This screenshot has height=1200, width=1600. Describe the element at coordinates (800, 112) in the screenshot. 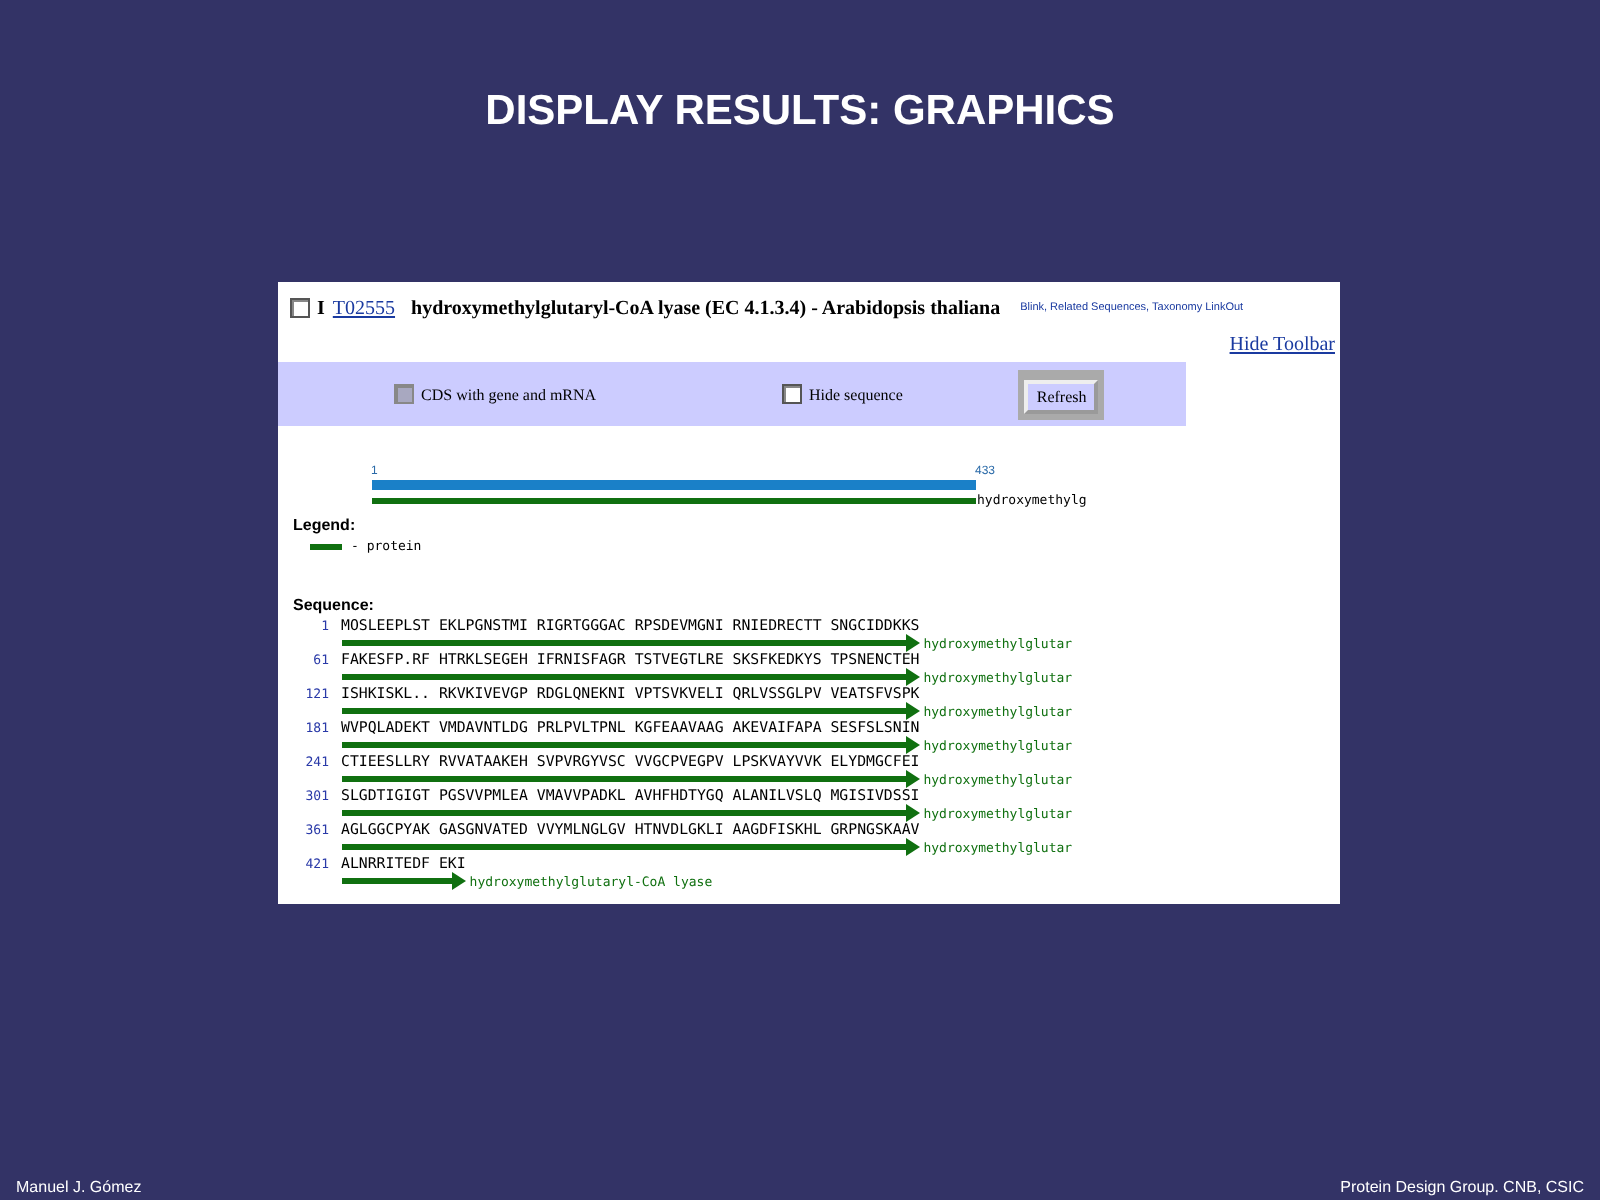

I see `slide-title: DISPLAY RESULTS: GRAPHICS` at that location.